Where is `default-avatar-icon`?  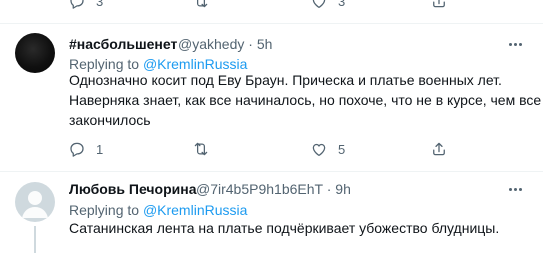
default-avatar-icon is located at coordinates (35, 204).